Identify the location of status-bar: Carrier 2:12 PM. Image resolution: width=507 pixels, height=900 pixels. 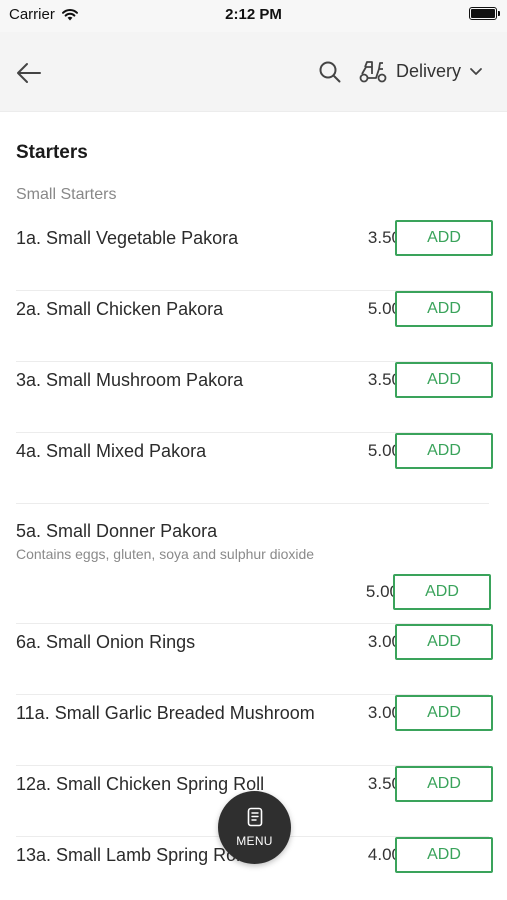
(253, 16).